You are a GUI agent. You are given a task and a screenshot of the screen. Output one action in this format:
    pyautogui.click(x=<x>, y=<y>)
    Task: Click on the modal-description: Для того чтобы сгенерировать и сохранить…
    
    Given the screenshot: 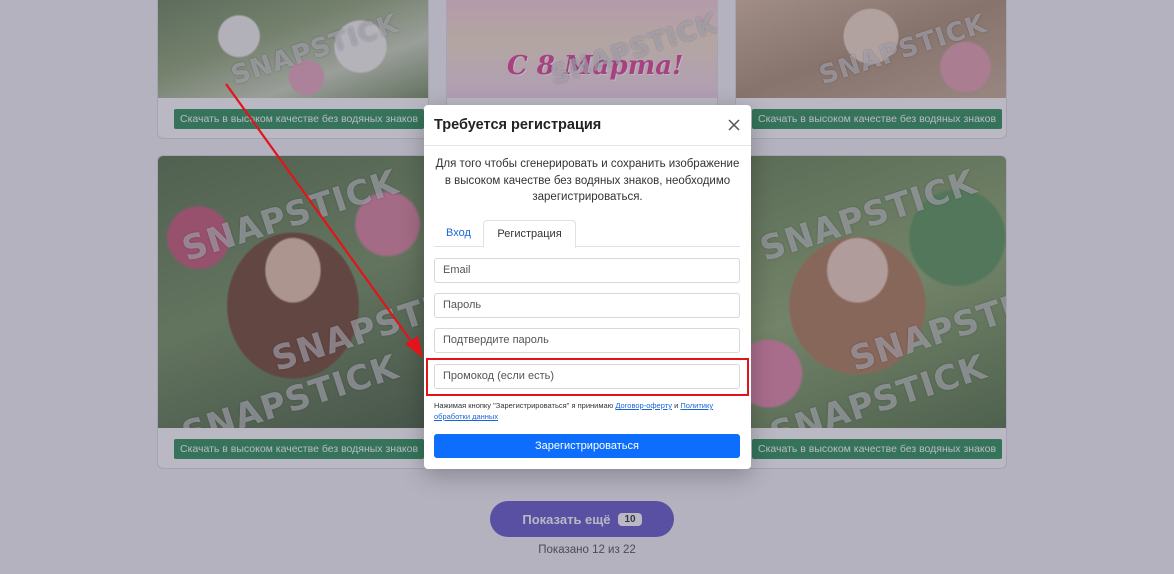 What is the action you would take?
    pyautogui.click(x=587, y=180)
    